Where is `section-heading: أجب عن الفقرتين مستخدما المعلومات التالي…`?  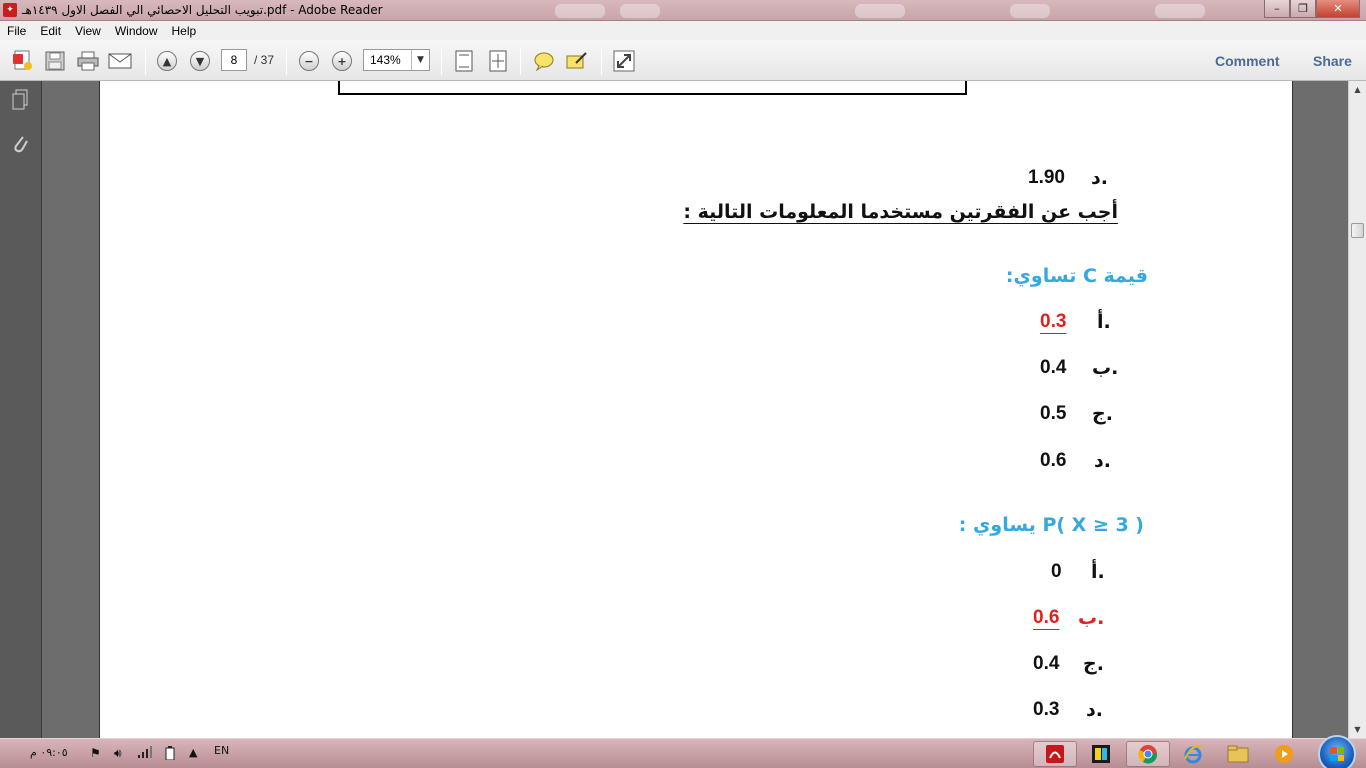
section-heading: أجب عن الفقرتين مستخدما المعلومات التالي… is located at coordinates (900, 212).